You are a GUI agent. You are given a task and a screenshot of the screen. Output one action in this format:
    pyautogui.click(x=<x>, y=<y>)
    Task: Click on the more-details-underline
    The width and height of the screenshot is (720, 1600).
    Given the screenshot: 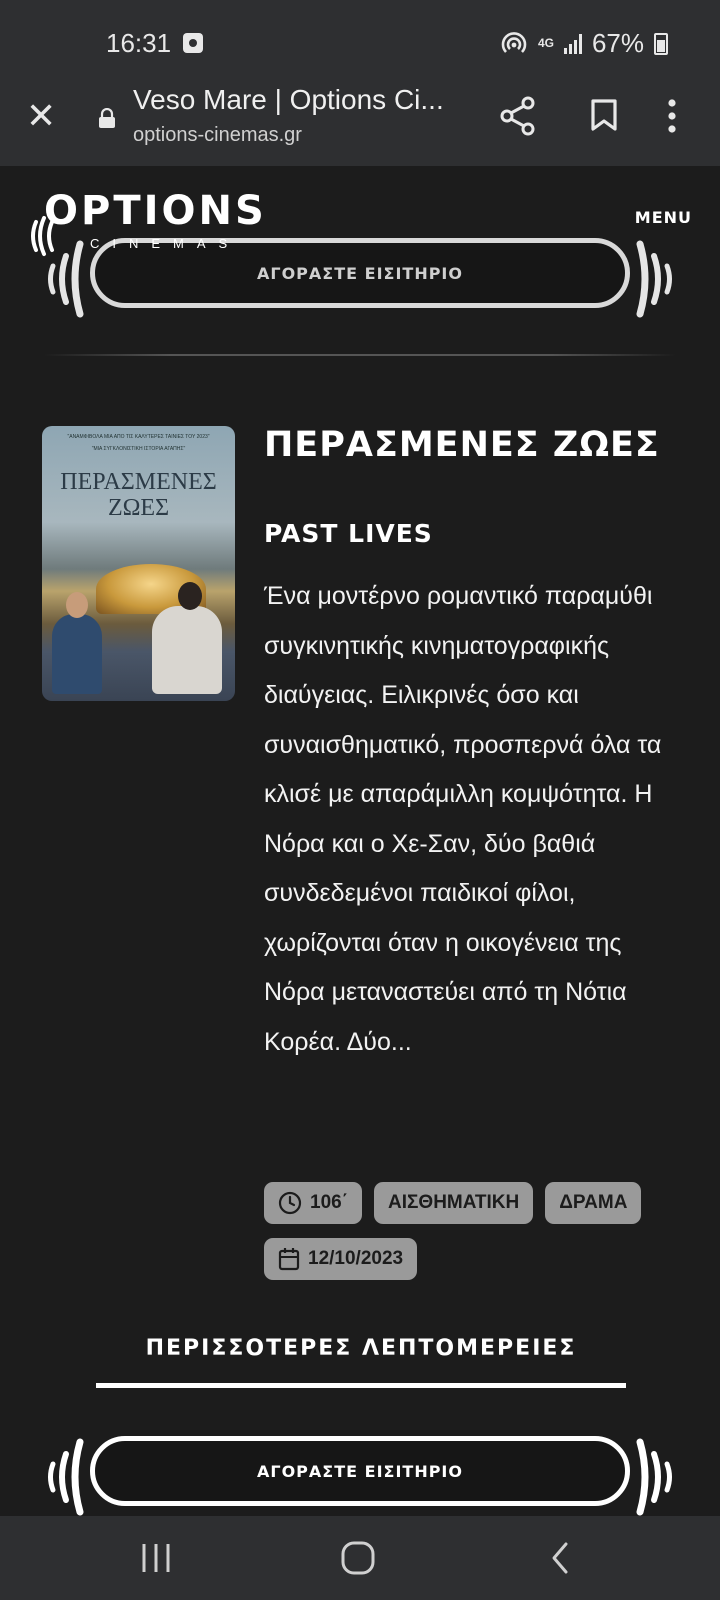 What is the action you would take?
    pyautogui.click(x=361, y=1385)
    